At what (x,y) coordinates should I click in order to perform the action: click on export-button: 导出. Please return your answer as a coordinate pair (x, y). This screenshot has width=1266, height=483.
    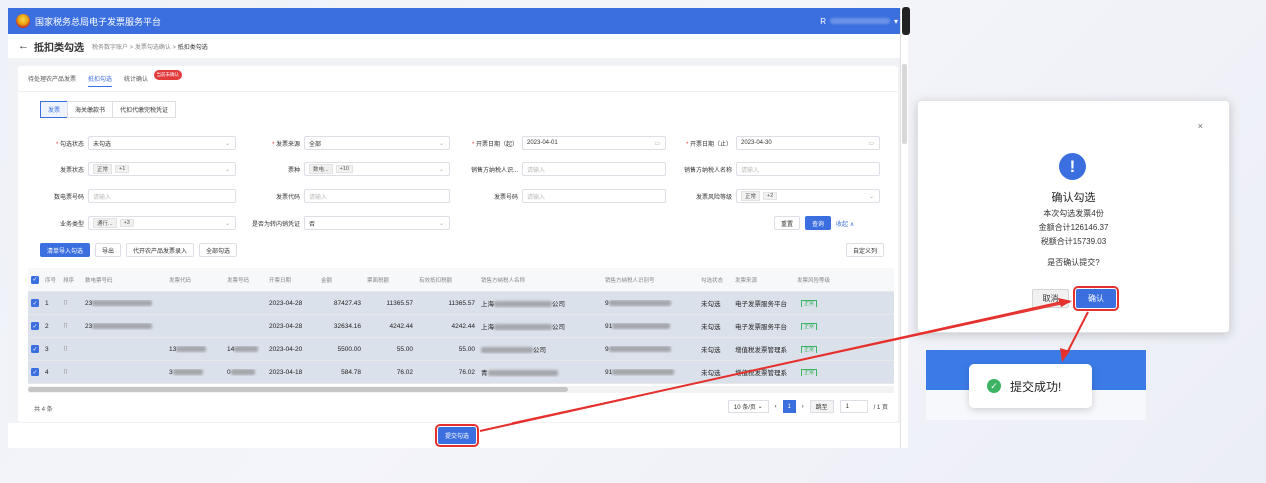
    Looking at the image, I should click on (108, 250).